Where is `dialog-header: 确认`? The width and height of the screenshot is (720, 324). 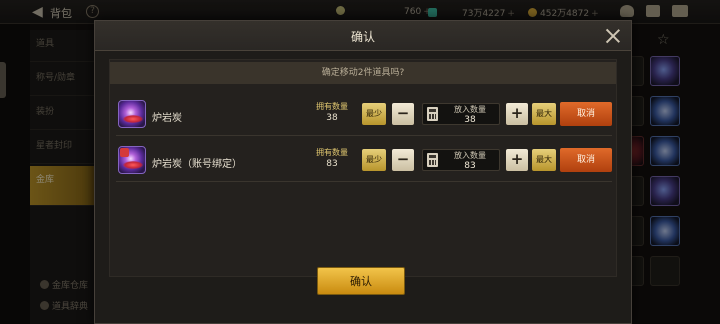
dialog-header: 确认 is located at coordinates (363, 36).